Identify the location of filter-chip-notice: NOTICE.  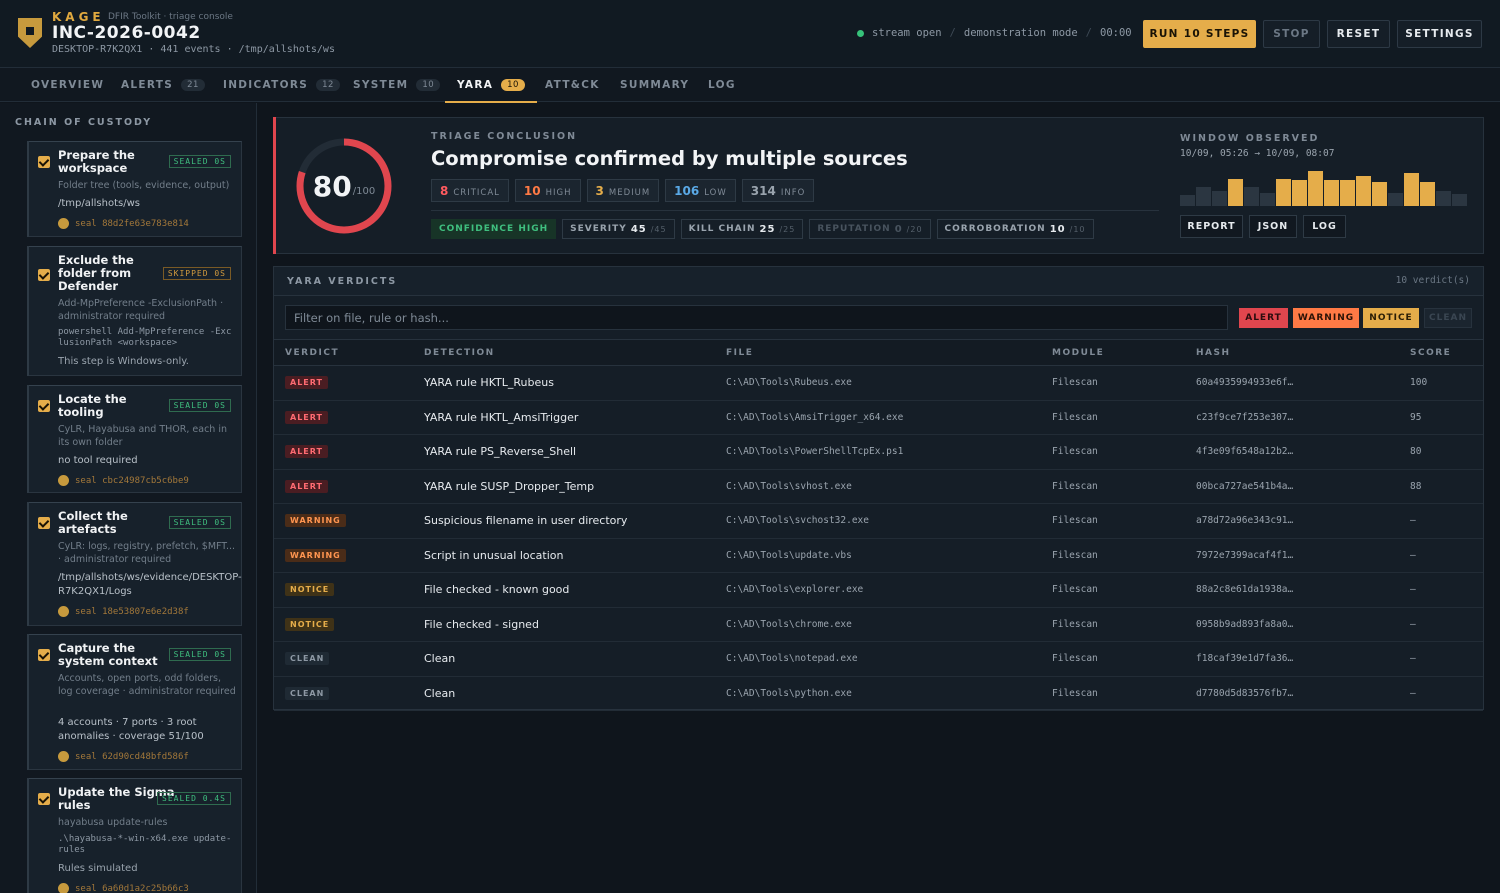
(1391, 318).